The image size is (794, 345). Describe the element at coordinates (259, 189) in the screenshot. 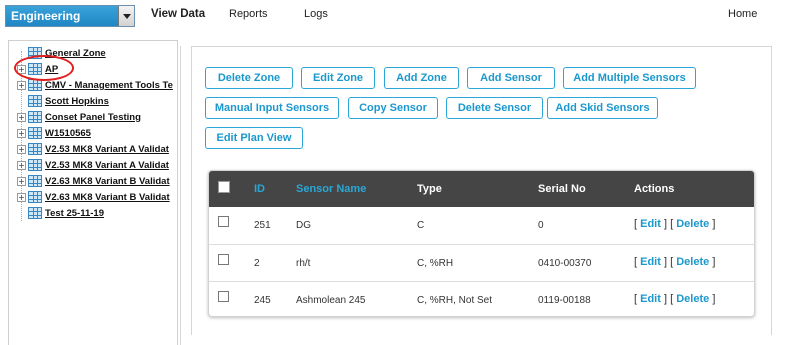

I see `column-header-id: ID` at that location.